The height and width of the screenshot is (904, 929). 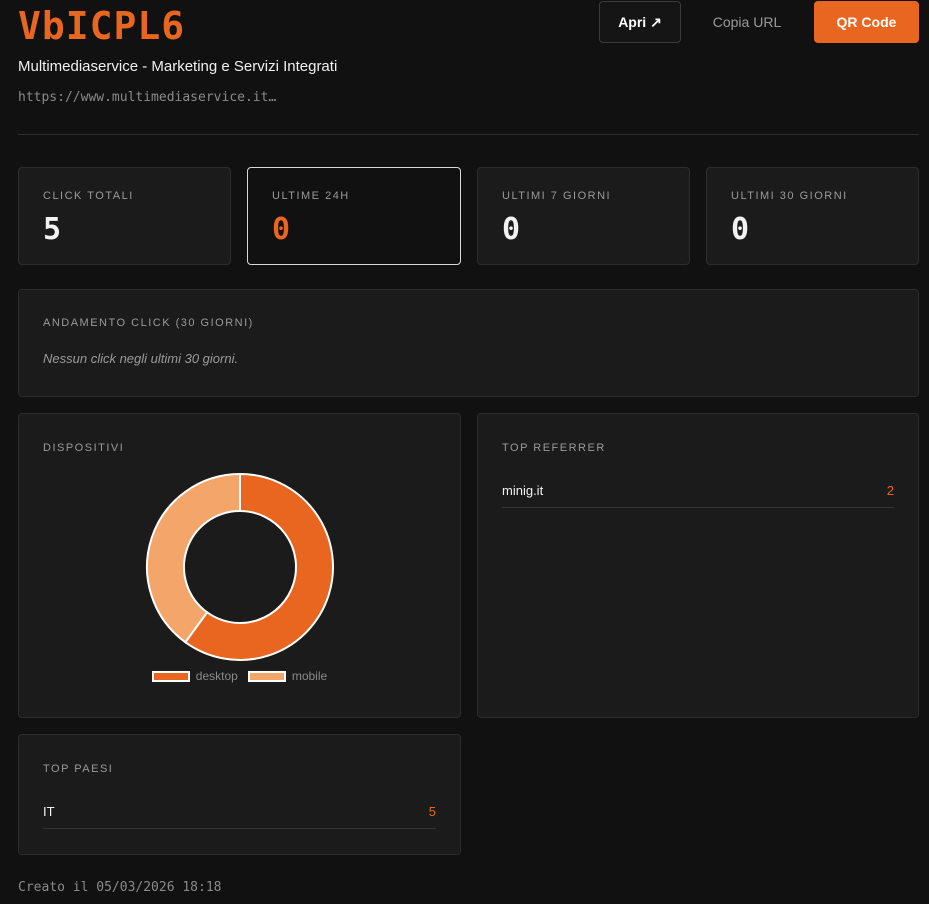 What do you see at coordinates (78, 769) in the screenshot?
I see `countries-label: TOP PAESI` at bounding box center [78, 769].